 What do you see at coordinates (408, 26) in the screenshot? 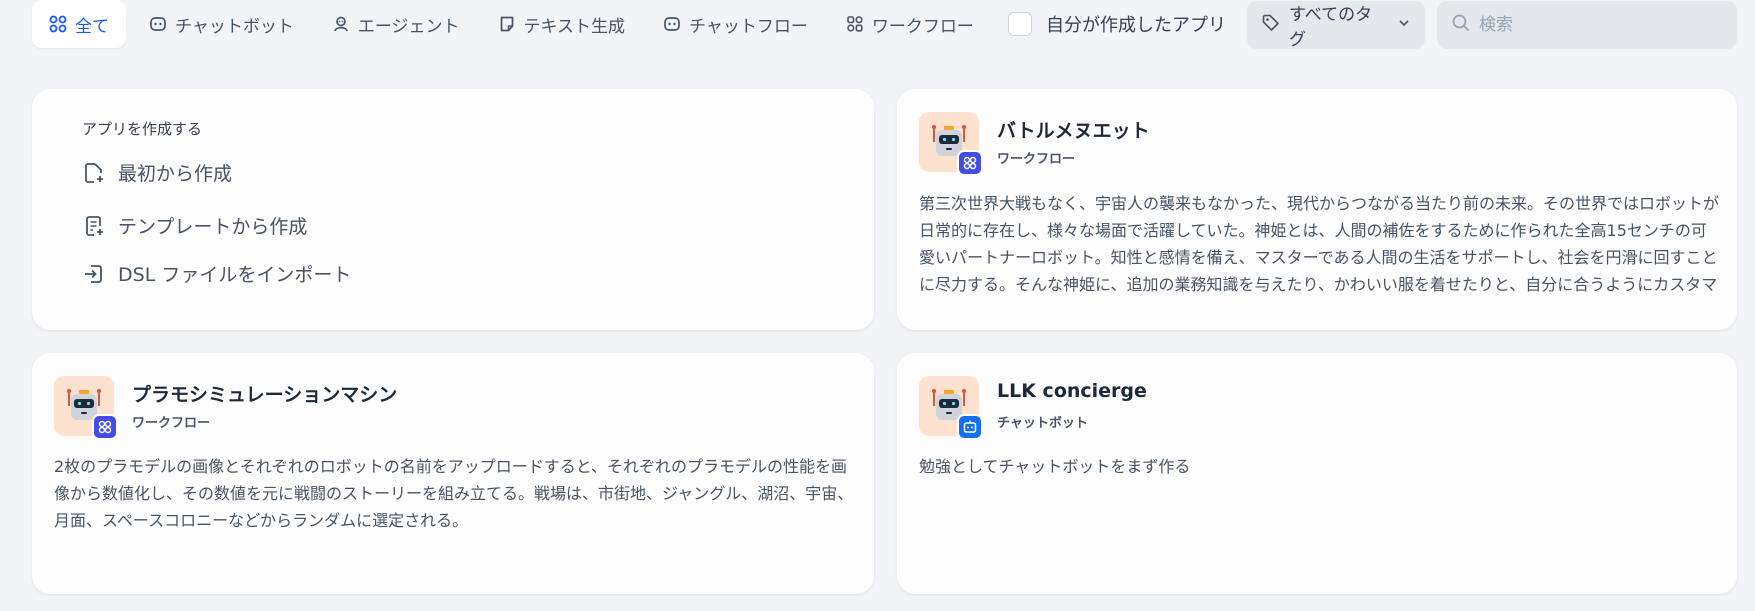
I see `tab-label: エージェント` at bounding box center [408, 26].